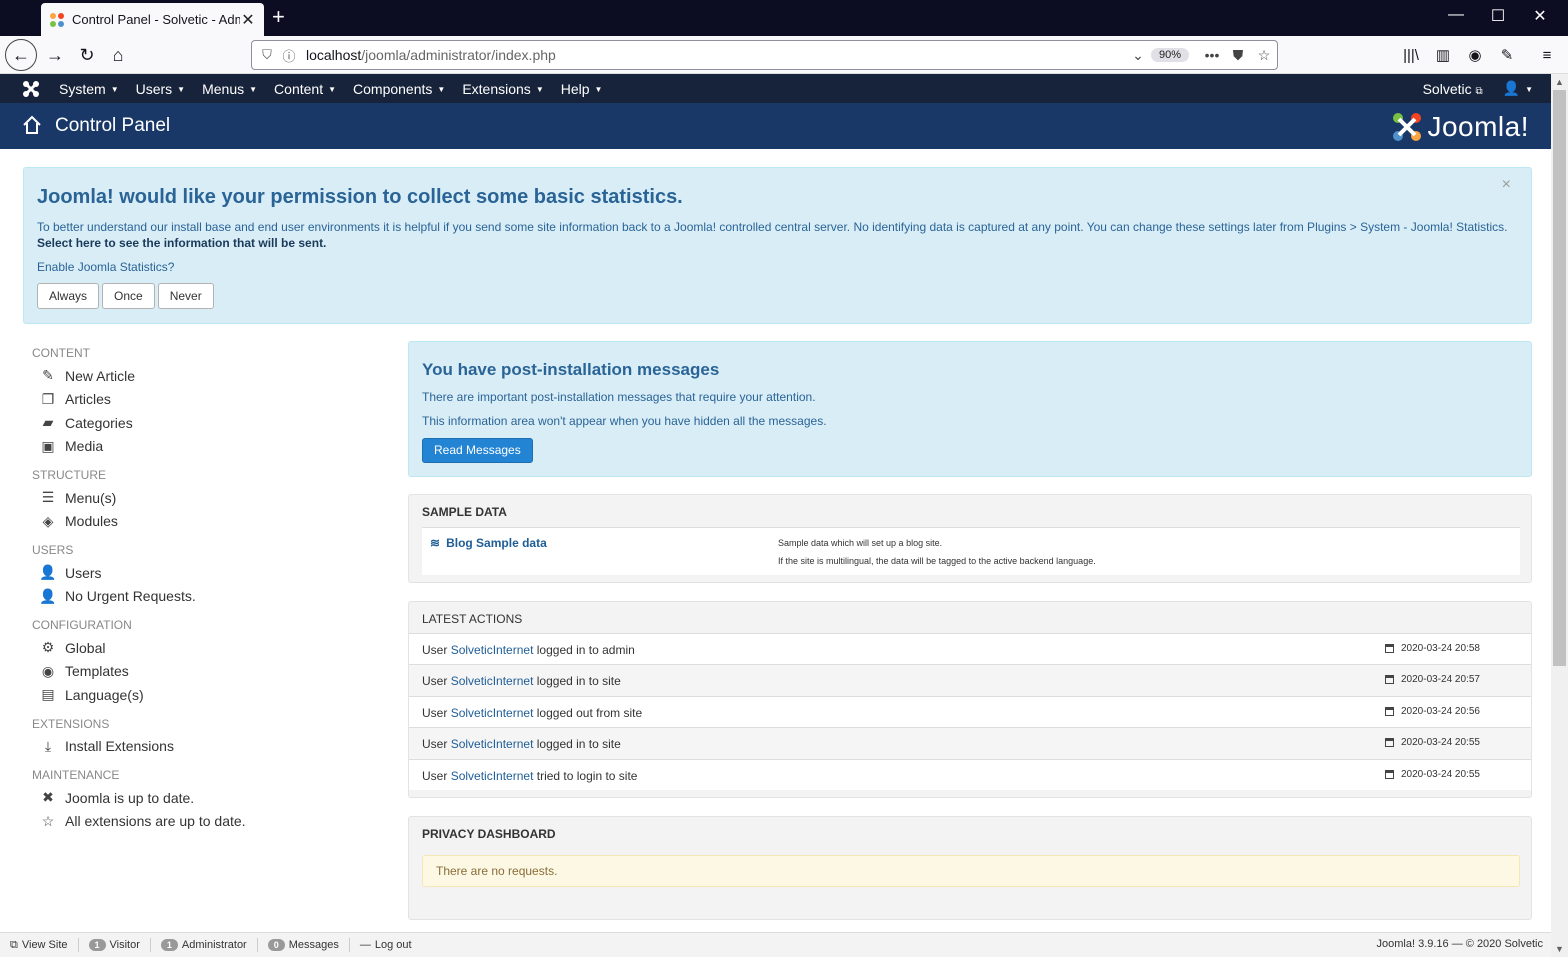 The height and width of the screenshot is (957, 1568). I want to click on maximize-icon: ☐, so click(1498, 16).